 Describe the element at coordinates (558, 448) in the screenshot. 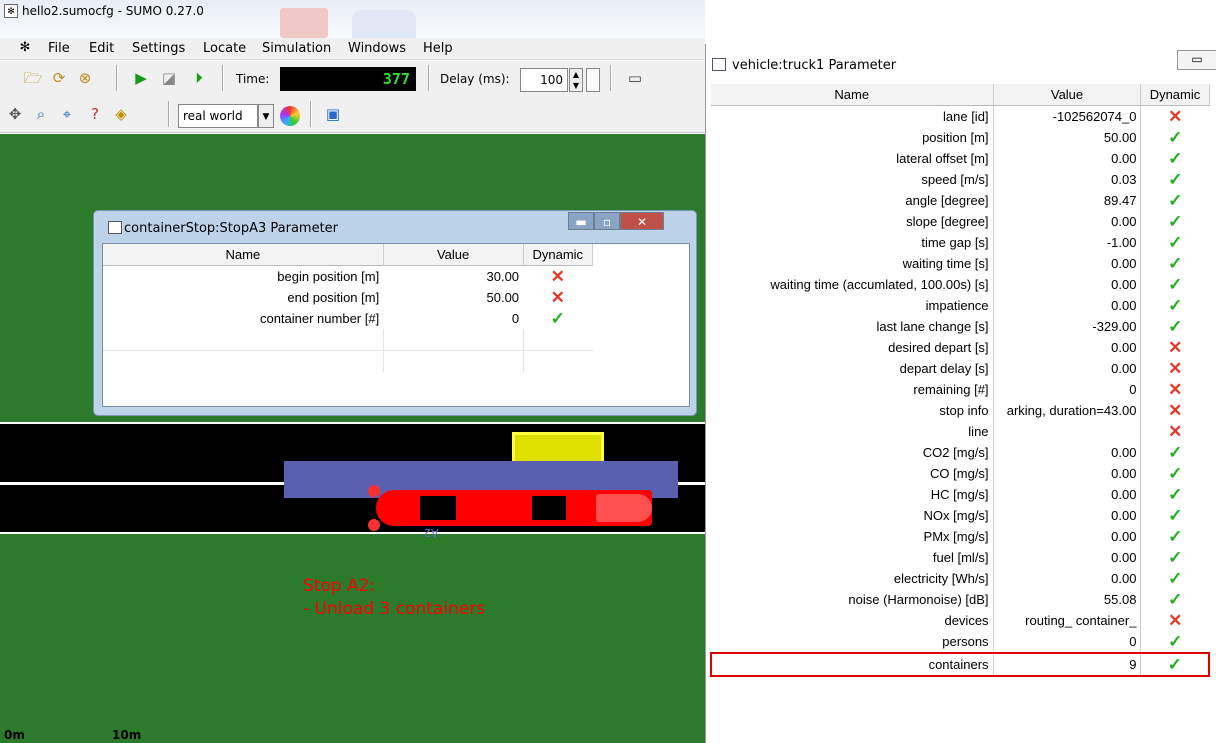

I see `container-stop-marker` at that location.